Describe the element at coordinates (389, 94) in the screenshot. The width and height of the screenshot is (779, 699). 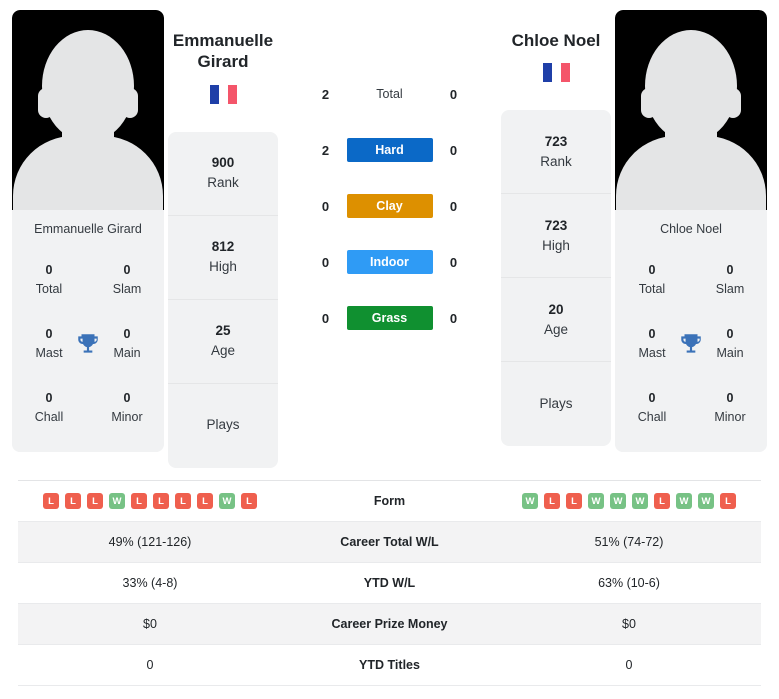
I see `h2h-surface-label-total: Total` at that location.